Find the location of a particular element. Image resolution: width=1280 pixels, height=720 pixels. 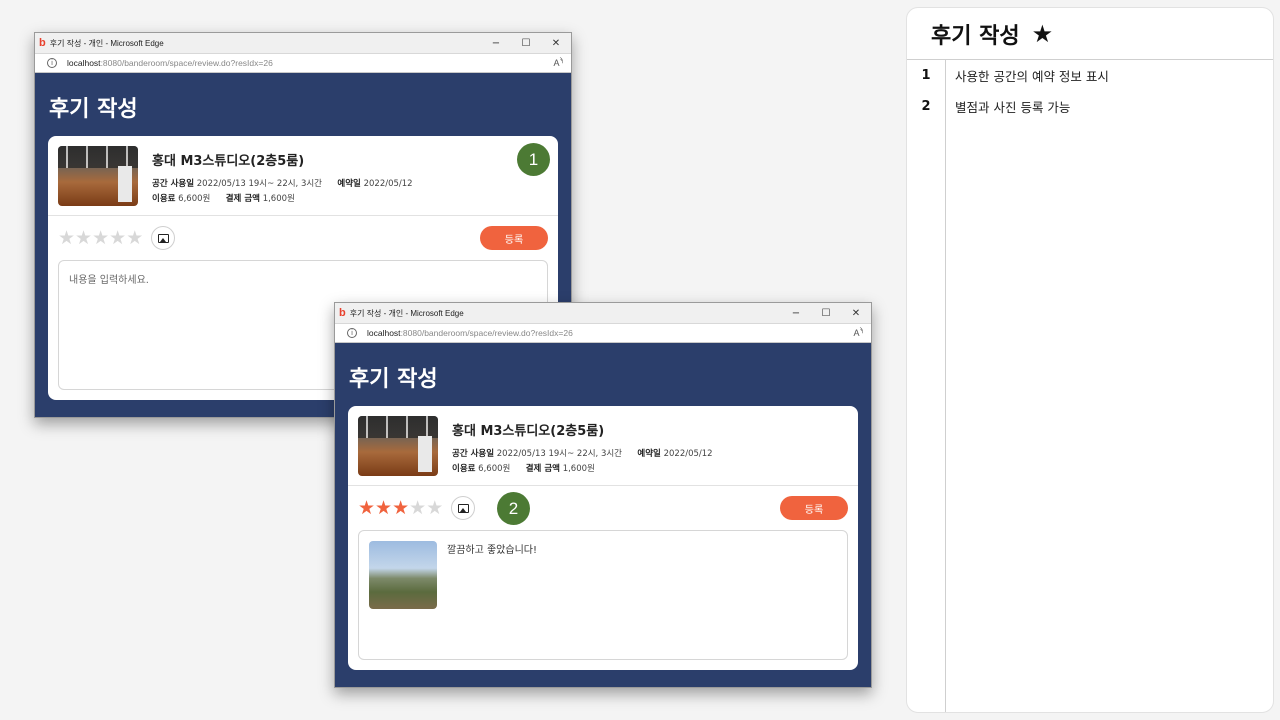

note-text: 별점과 사진 등록 가능 is located at coordinates (1013, 107).